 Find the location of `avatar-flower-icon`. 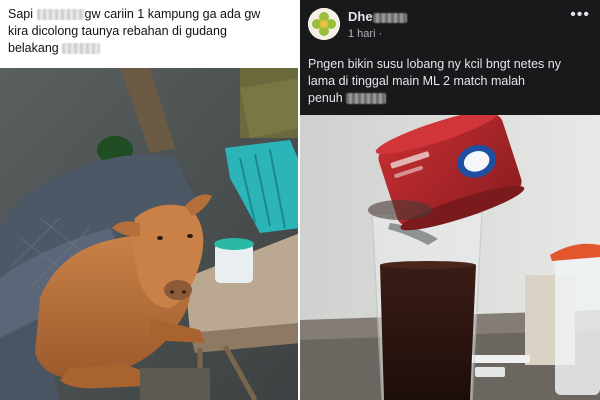

avatar-flower-icon is located at coordinates (324, 24).